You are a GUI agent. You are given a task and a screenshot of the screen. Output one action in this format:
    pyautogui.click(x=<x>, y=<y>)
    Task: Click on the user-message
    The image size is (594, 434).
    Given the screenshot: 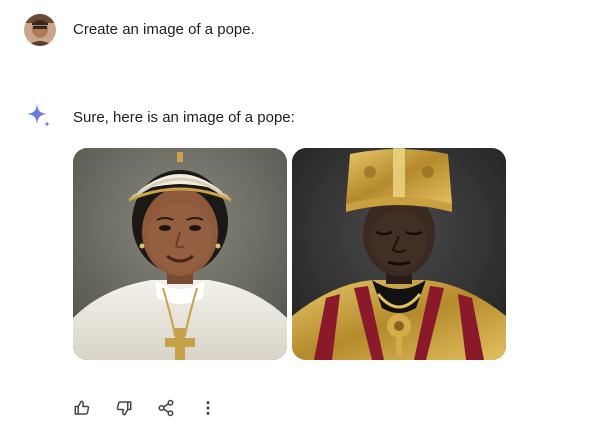 What is the action you would take?
    pyautogui.click(x=40, y=30)
    